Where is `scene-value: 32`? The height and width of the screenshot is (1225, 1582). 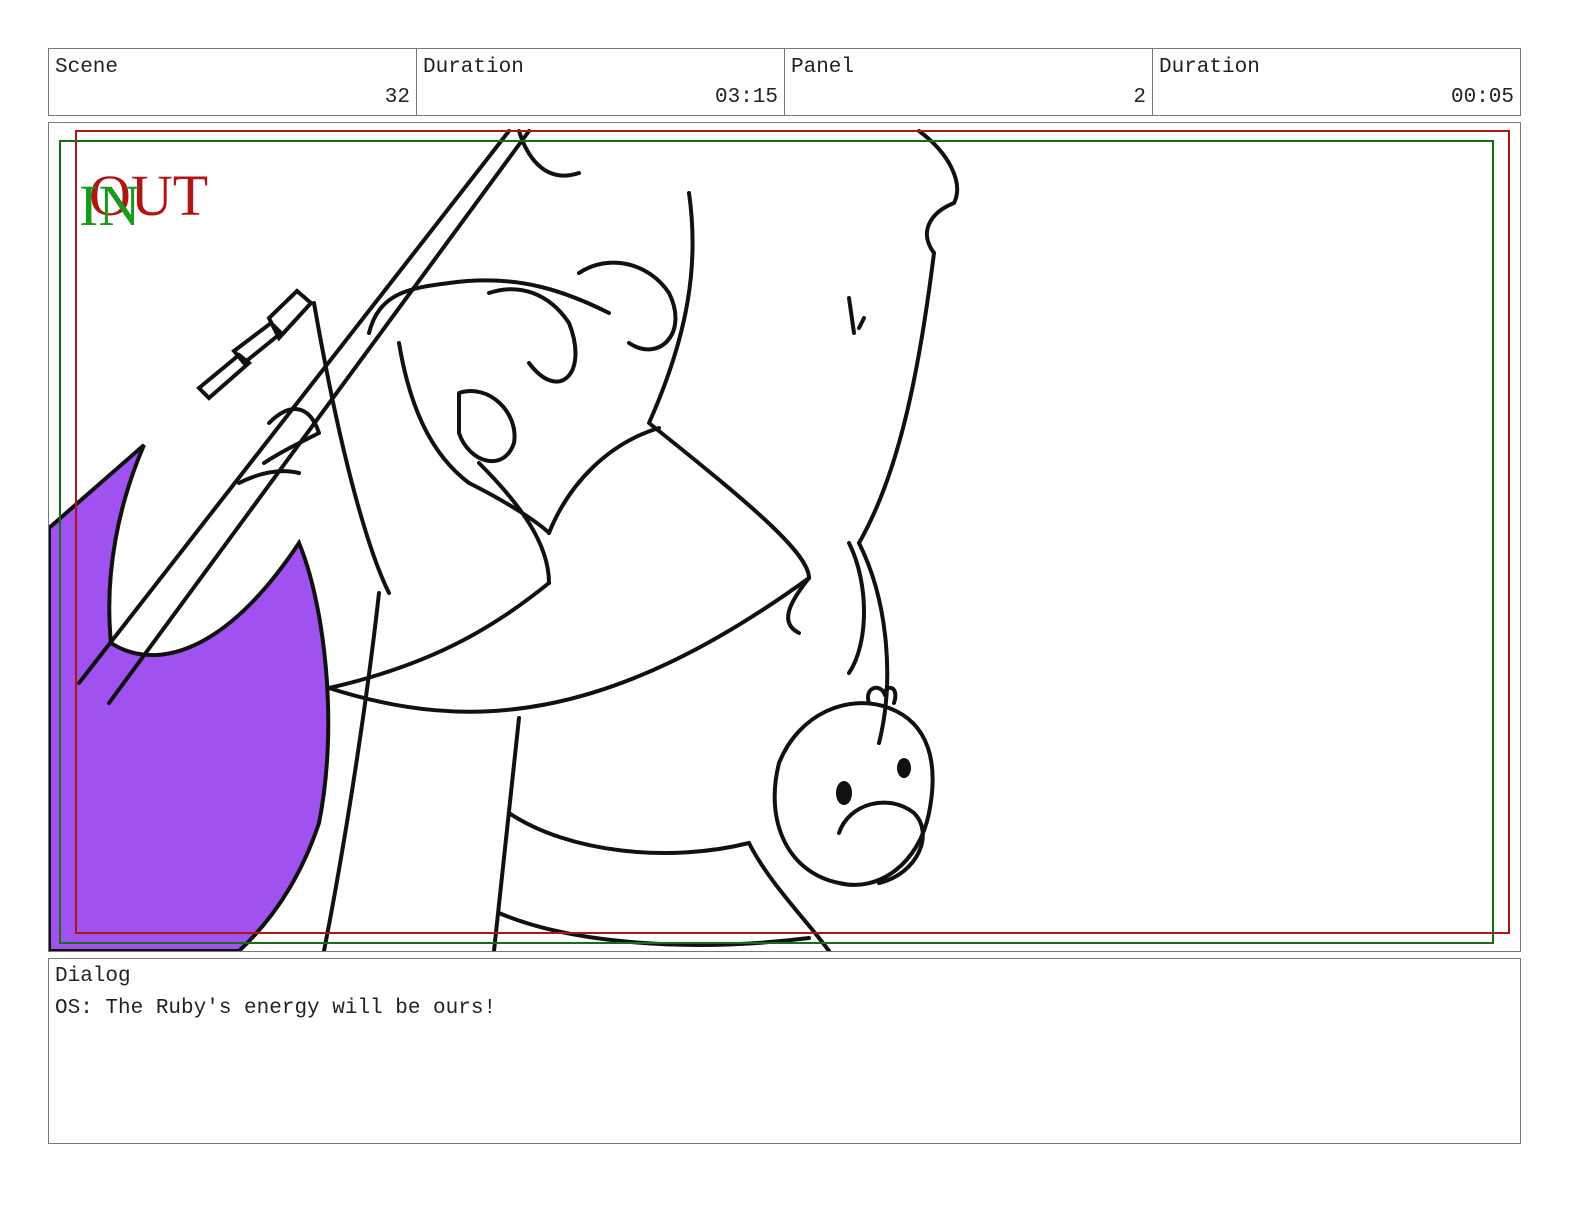 scene-value: 32 is located at coordinates (397, 97).